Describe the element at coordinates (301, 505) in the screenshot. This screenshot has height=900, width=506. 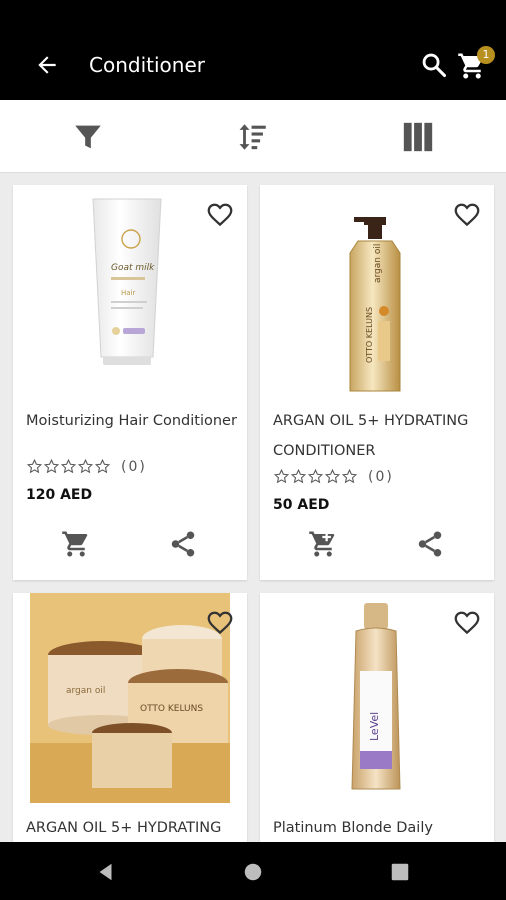
I see `product-price: 50 AED` at that location.